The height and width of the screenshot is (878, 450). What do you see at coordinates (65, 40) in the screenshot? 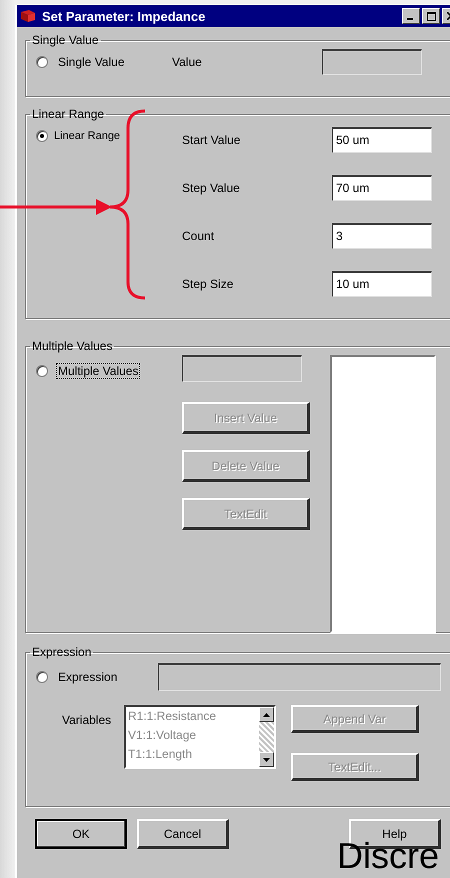
I see `group-title: Single Value` at bounding box center [65, 40].